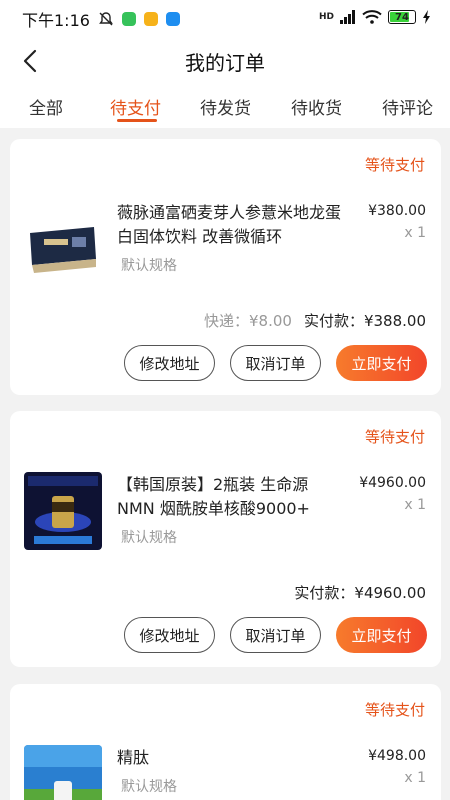 The image size is (450, 800). I want to click on order-summary: 快递：¥8.00 实付款：¥388.00, so click(315, 320).